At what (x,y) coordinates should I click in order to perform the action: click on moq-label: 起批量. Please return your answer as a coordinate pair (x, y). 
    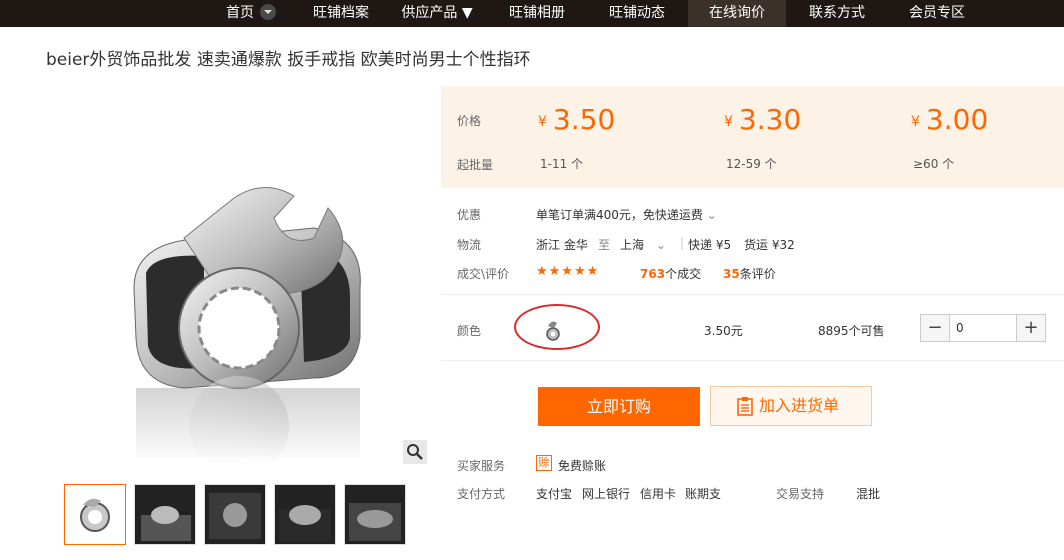
    Looking at the image, I should click on (475, 165).